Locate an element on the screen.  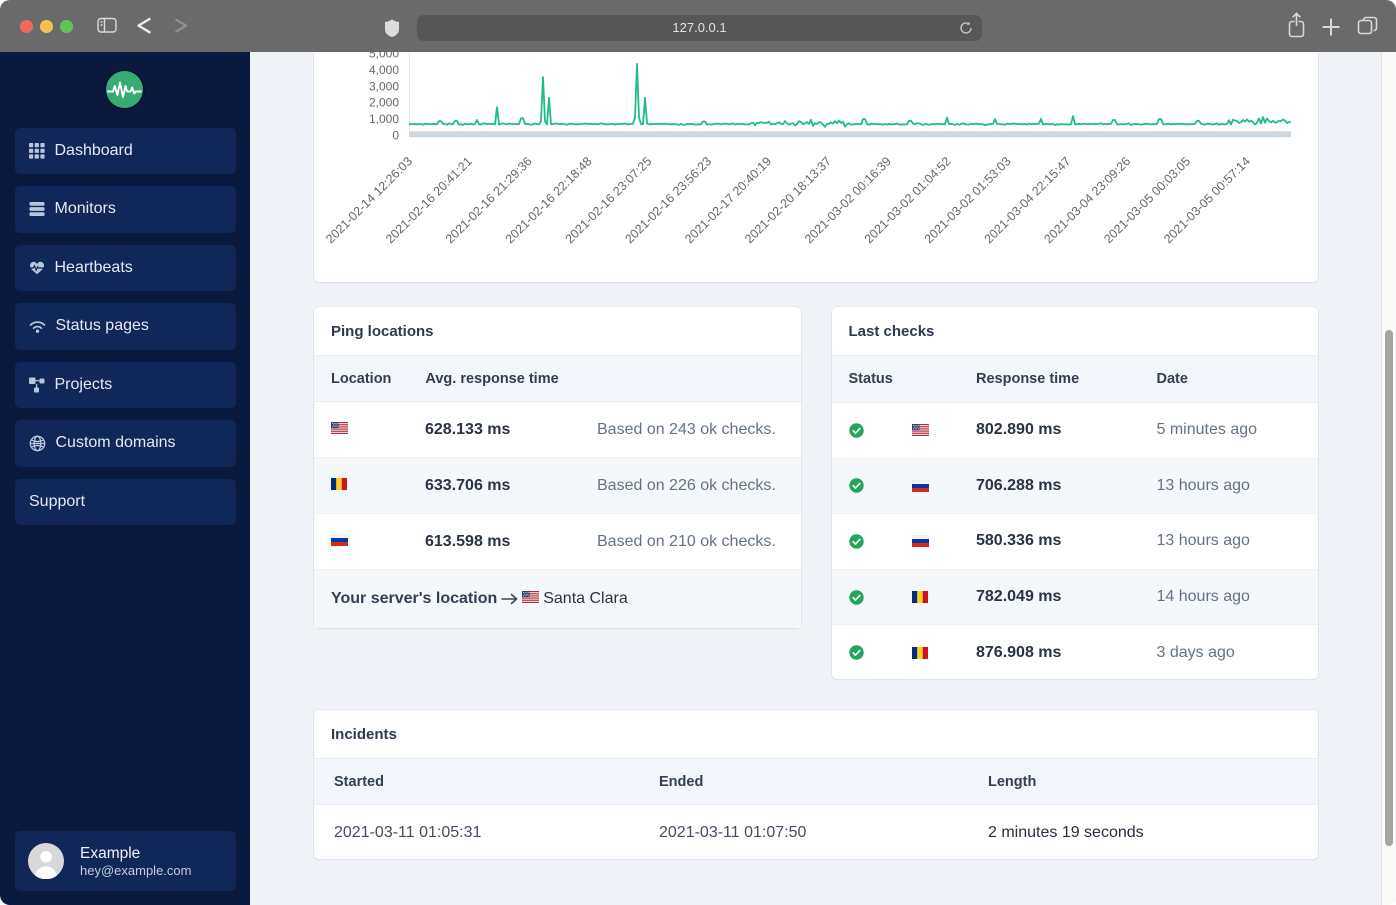
svg-text: 2,000 is located at coordinates (384, 103).